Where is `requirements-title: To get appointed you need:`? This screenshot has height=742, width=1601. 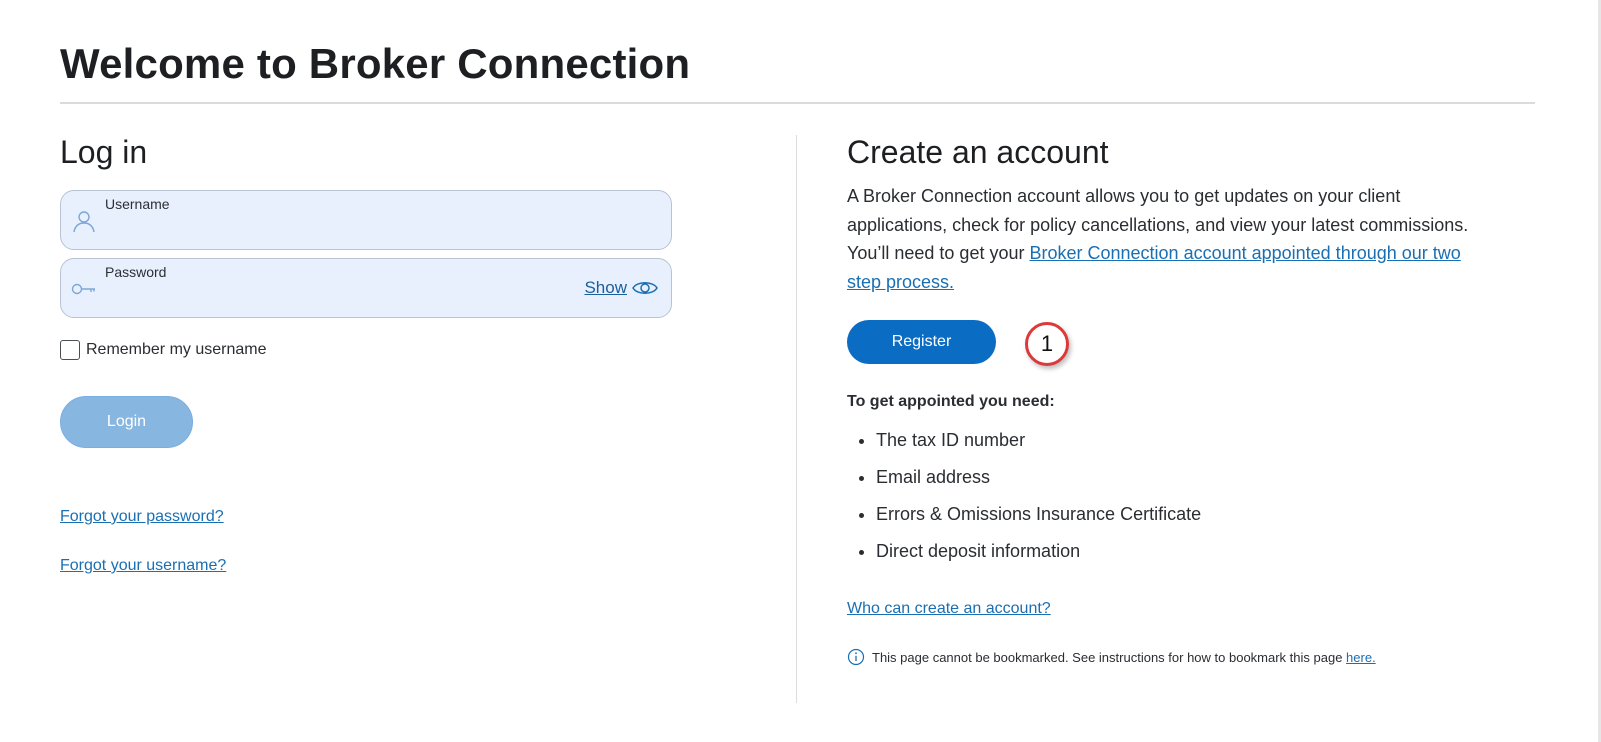
requirements-title: To get appointed you need: is located at coordinates (951, 401).